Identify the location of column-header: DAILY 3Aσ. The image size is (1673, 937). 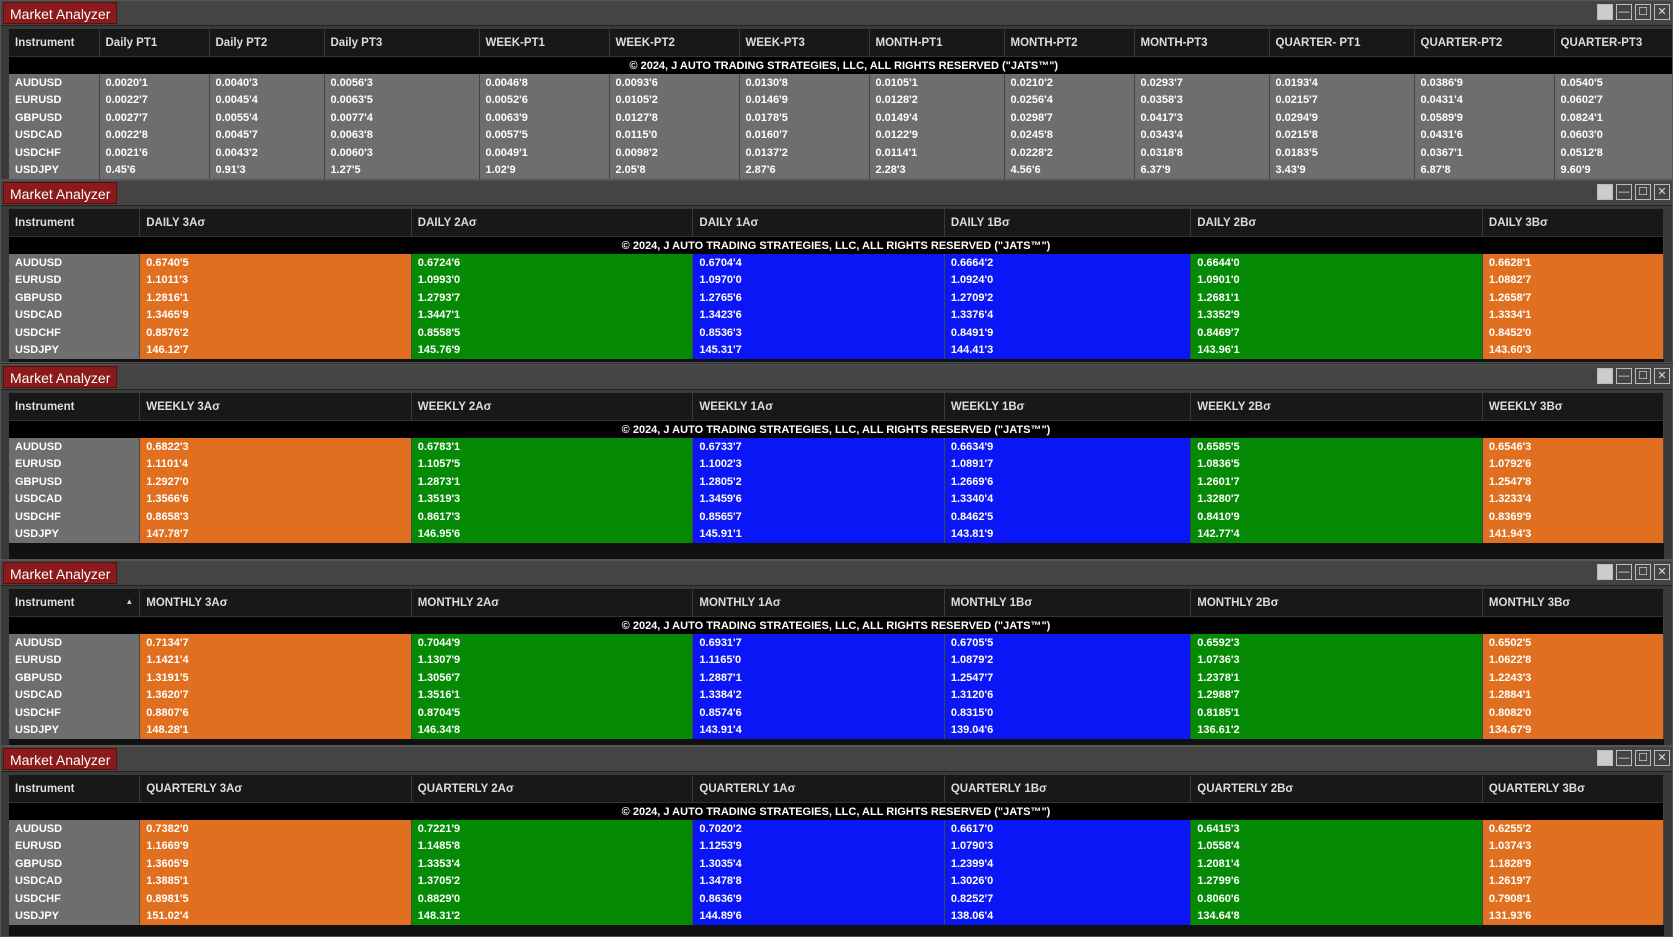
(275, 223).